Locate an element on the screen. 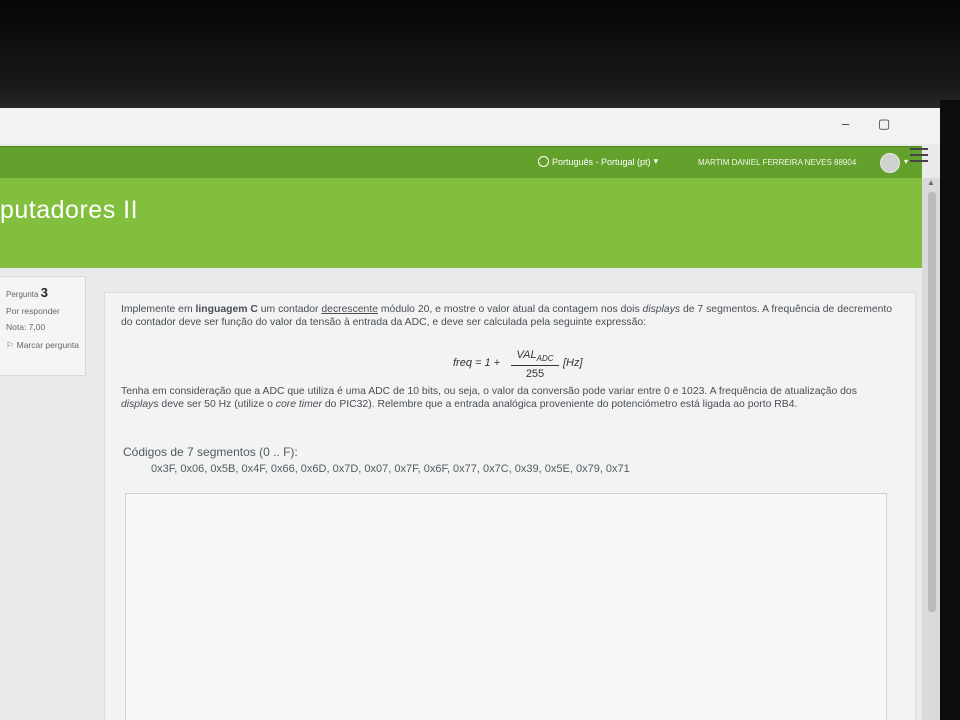 Image resolution: width=960 pixels, height=720 pixels. chevron-down-icon: ▾ is located at coordinates (656, 161).